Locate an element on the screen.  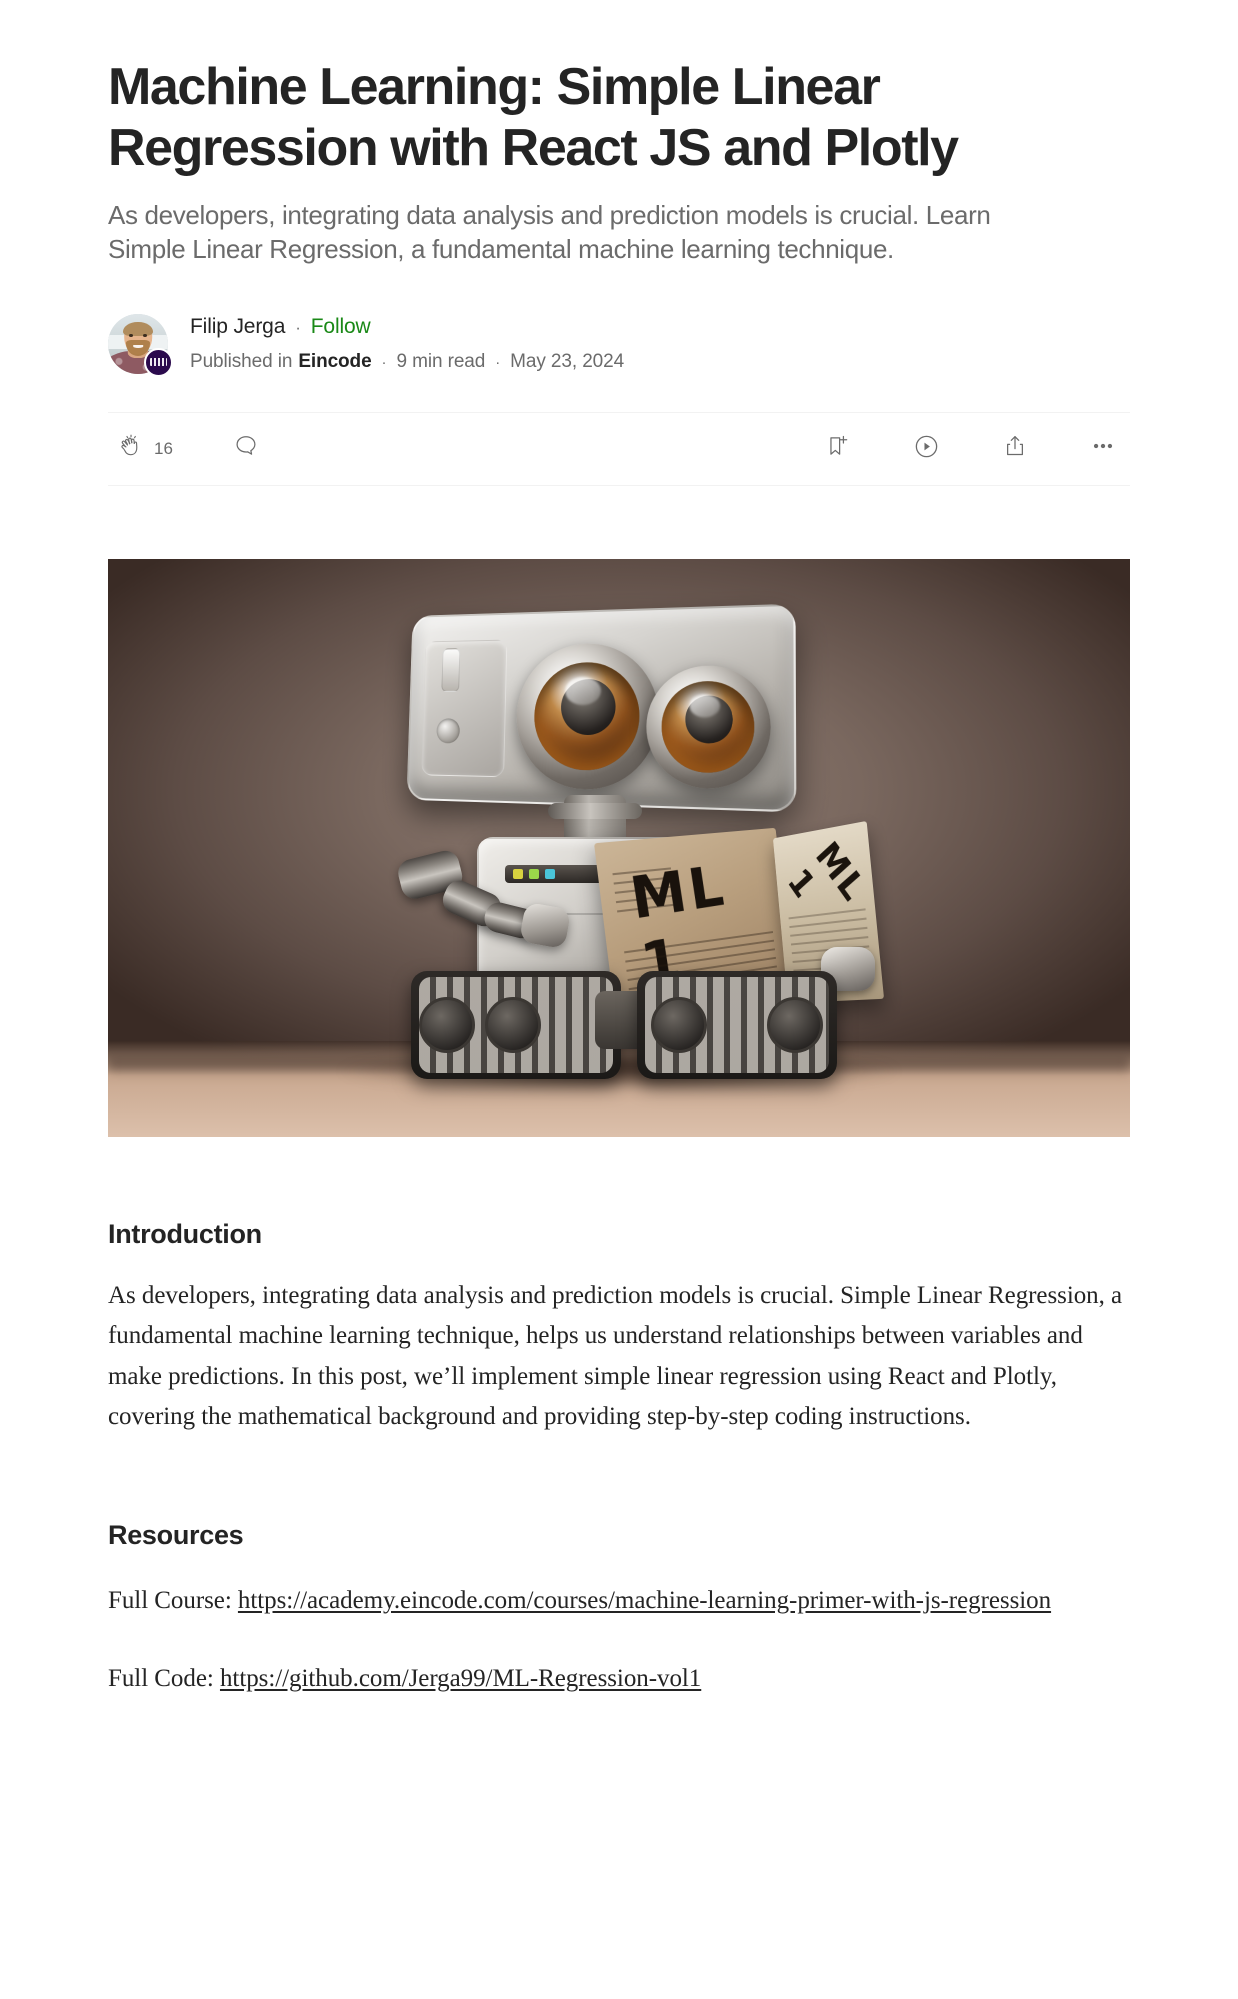
action-bar: 16 is located at coordinates (619, 448).